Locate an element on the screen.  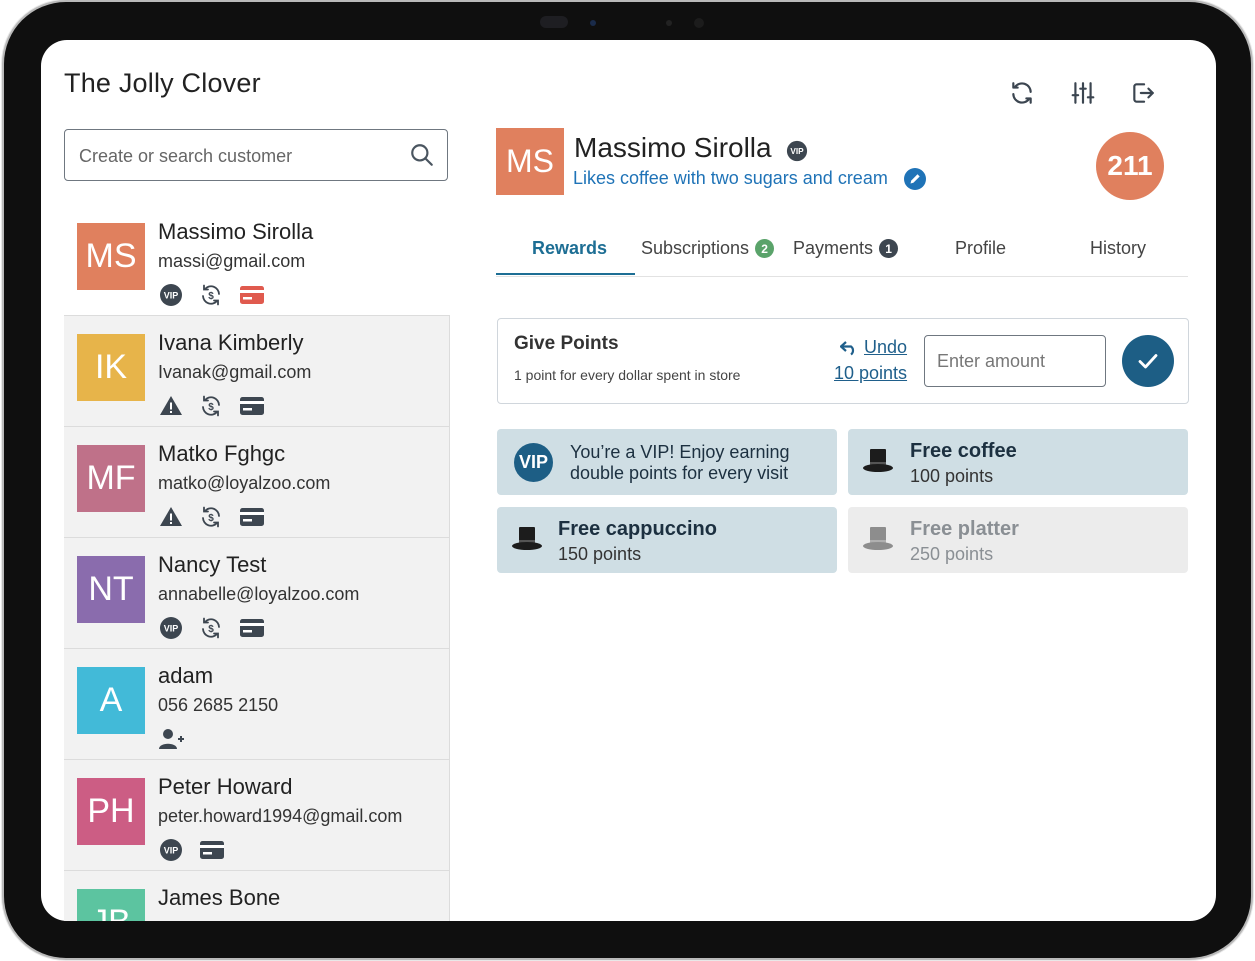
add-user-icon is located at coordinates (171, 739).